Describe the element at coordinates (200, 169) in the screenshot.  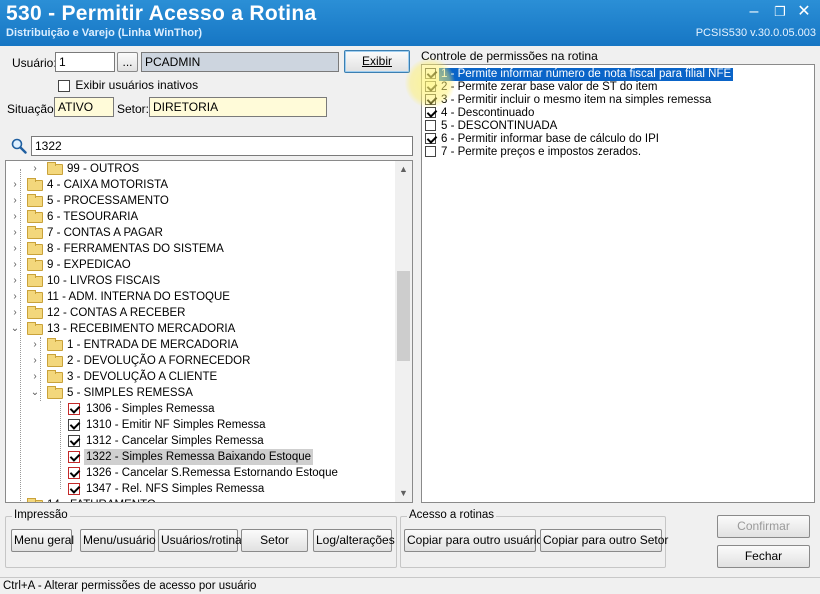
I see `tree-folder: › 99 - OUTROS` at that location.